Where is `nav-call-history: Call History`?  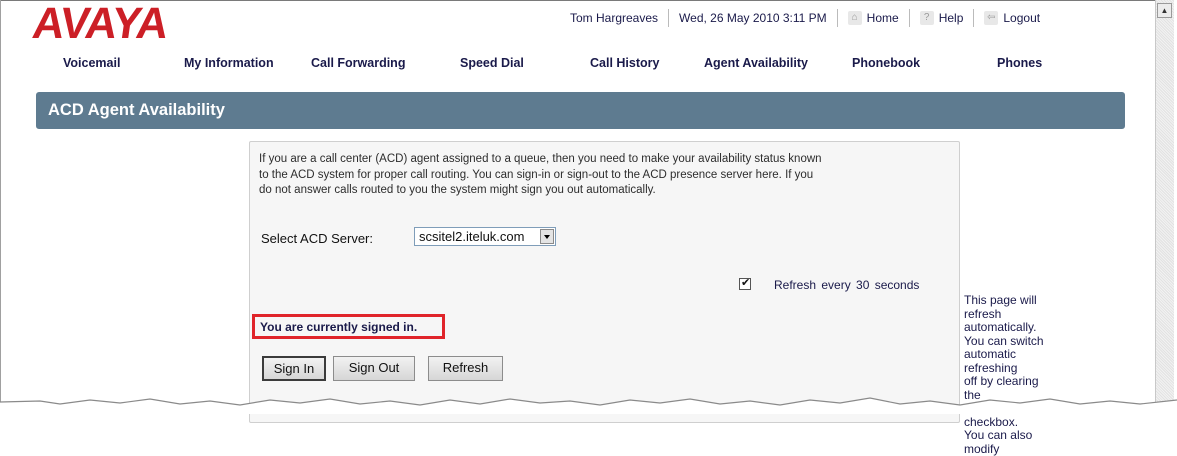
nav-call-history: Call History is located at coordinates (624, 63).